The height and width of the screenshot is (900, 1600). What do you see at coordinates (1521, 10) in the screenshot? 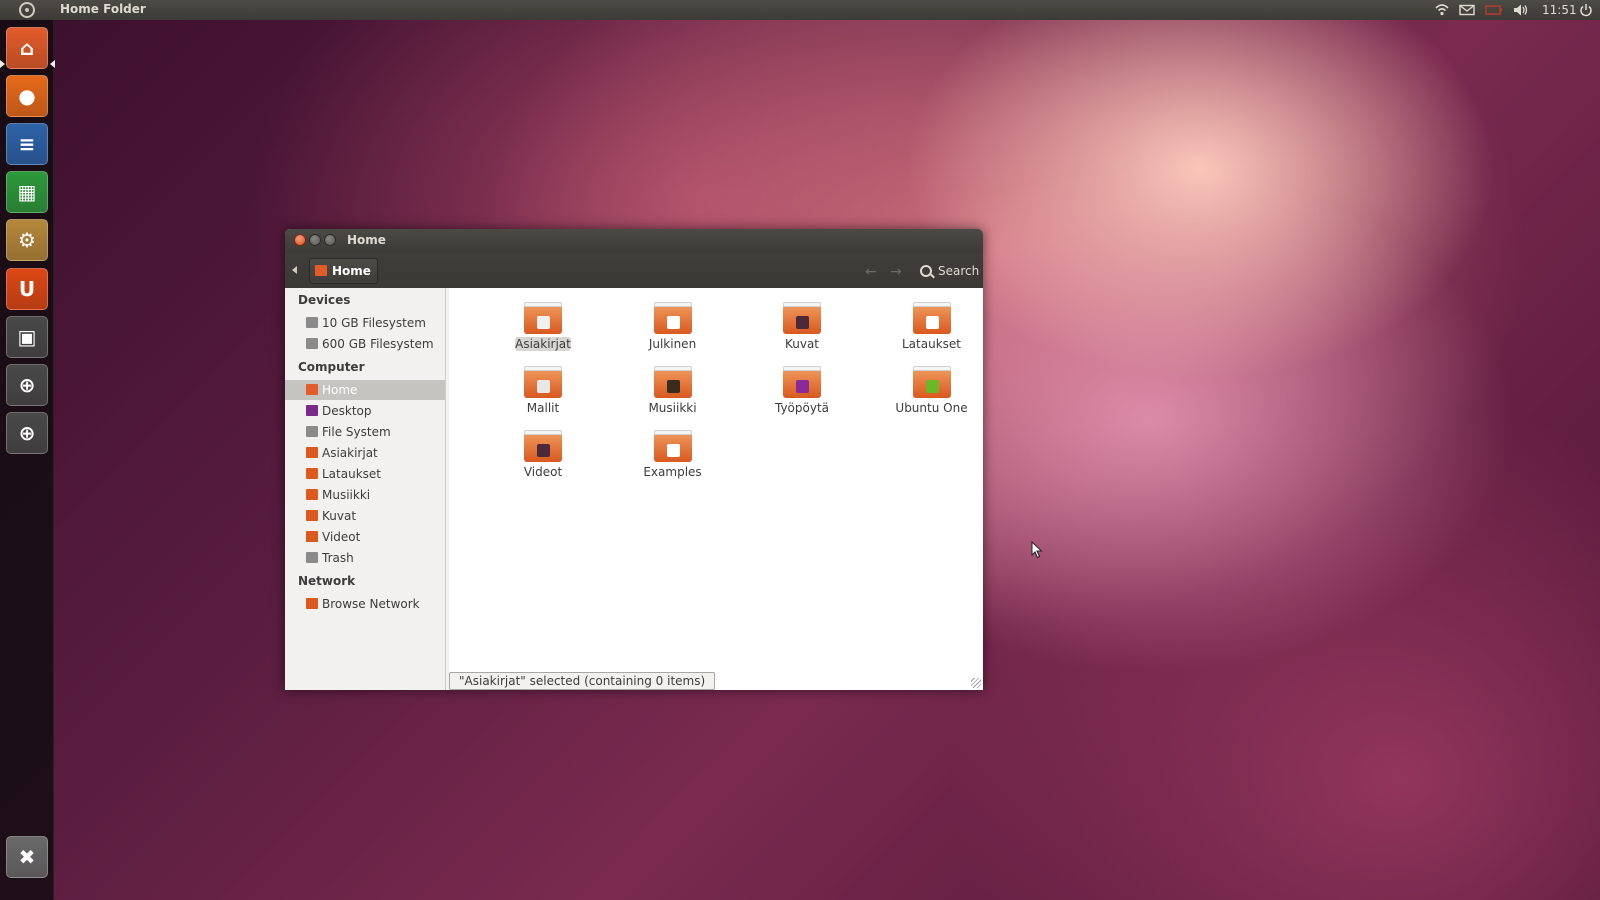
I see `volume-icon` at bounding box center [1521, 10].